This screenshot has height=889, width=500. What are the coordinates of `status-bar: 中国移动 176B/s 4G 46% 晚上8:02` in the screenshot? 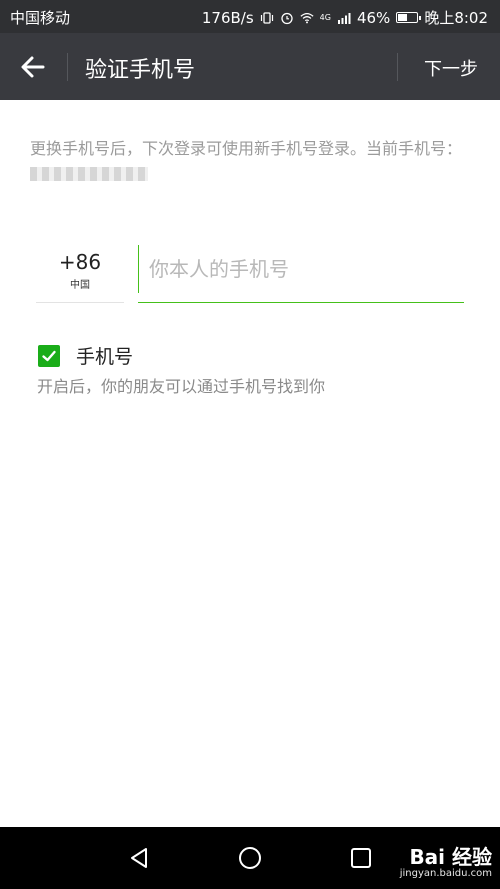 It's located at (250, 16).